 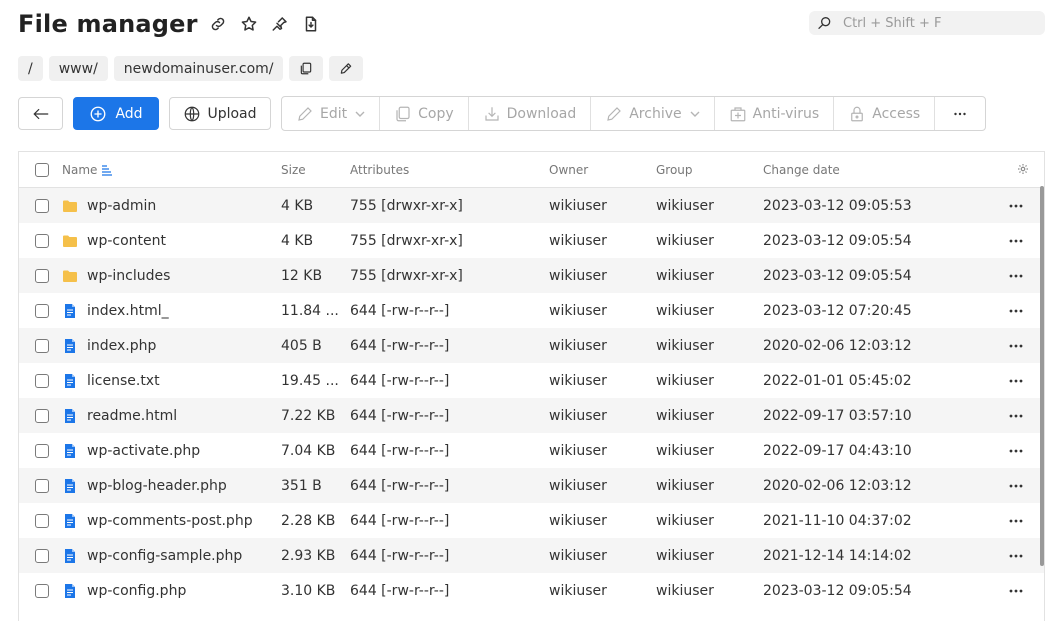 I want to click on file-name: wp-config-sample.php, so click(x=164, y=556).